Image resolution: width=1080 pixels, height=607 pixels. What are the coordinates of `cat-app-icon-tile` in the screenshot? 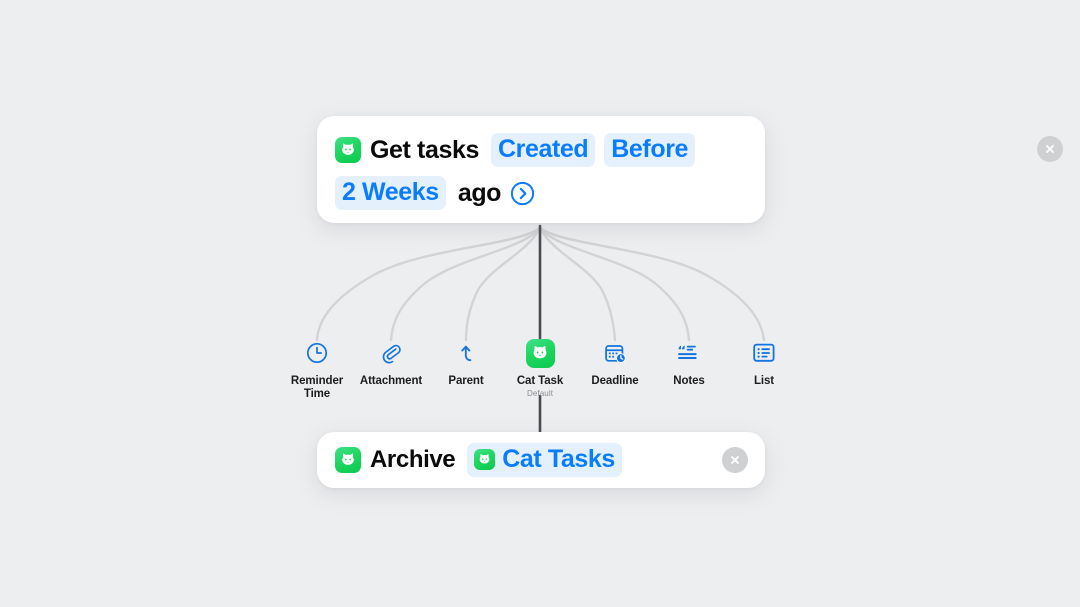 It's located at (540, 353).